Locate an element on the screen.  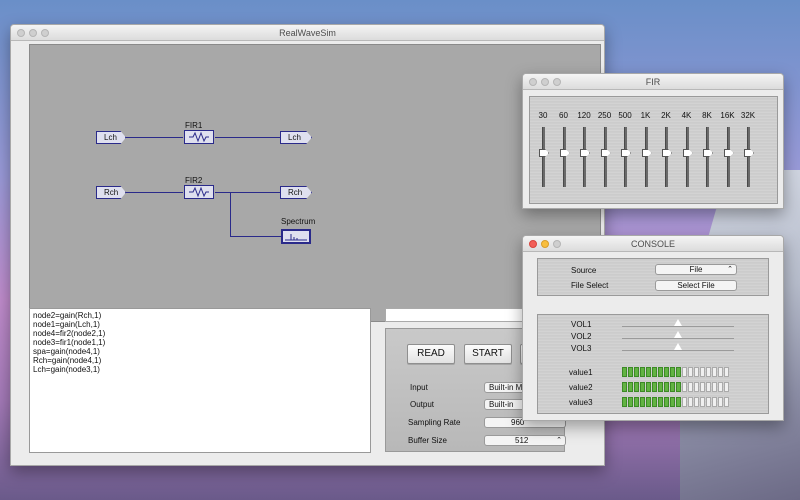
window-title: CONSOLE is located at coordinates (652, 244).